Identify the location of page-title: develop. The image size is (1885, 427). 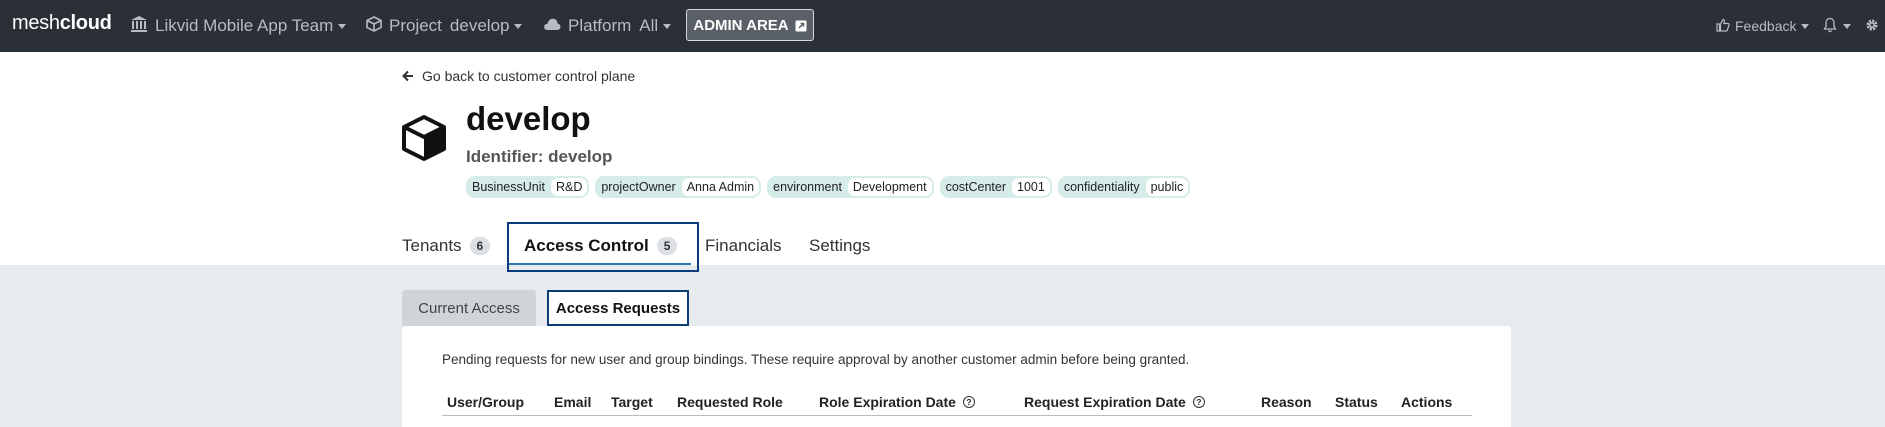
(528, 118).